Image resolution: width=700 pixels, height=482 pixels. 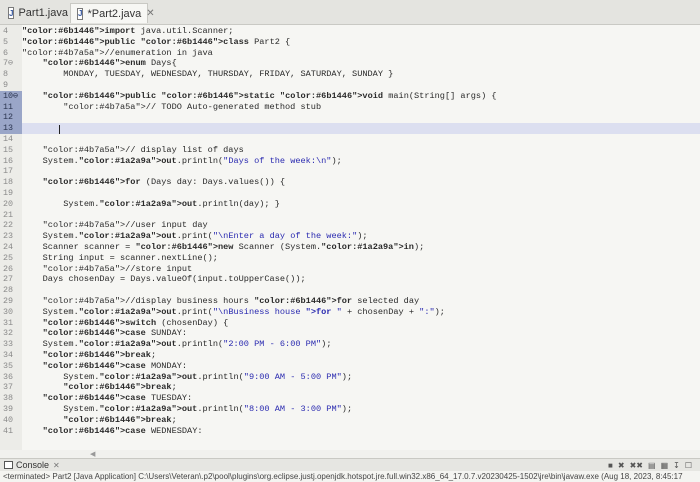 What do you see at coordinates (8, 398) in the screenshot?
I see `line-number: 38` at bounding box center [8, 398].